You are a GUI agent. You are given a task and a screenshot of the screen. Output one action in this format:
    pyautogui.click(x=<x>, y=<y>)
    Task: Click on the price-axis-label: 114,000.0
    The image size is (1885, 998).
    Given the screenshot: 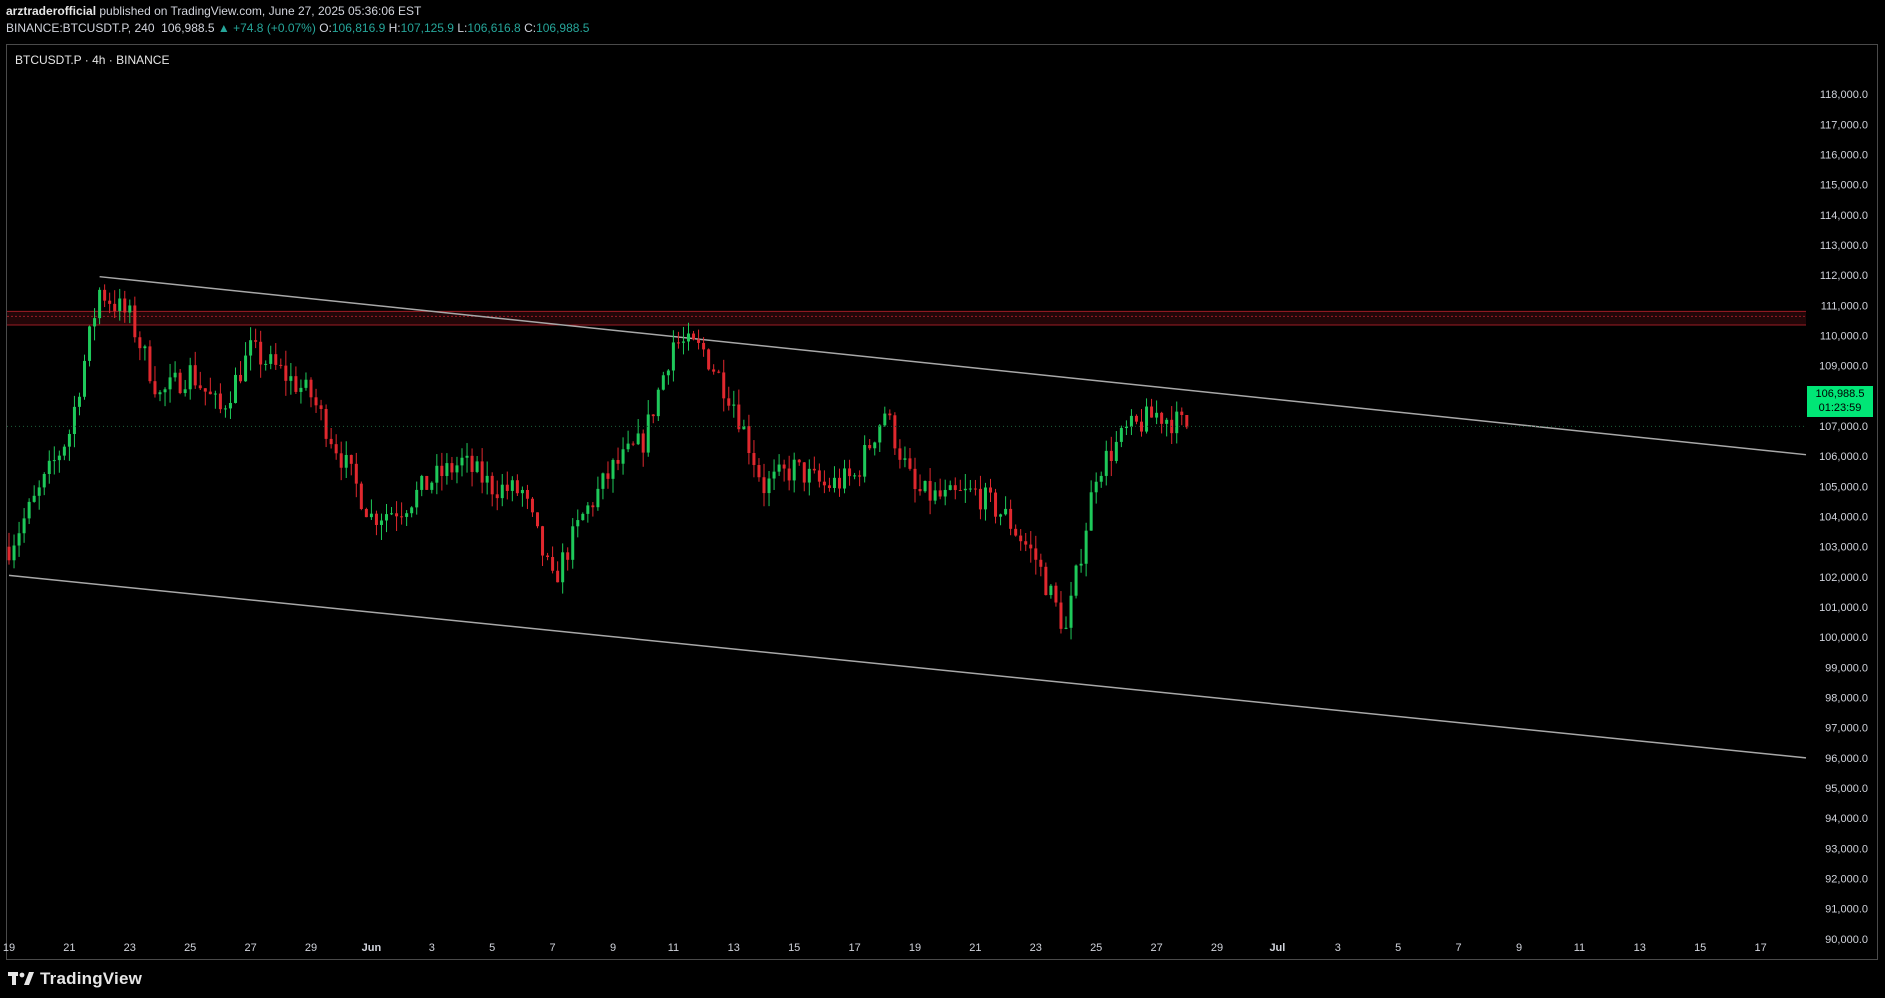 What is the action you would take?
    pyautogui.click(x=1844, y=216)
    